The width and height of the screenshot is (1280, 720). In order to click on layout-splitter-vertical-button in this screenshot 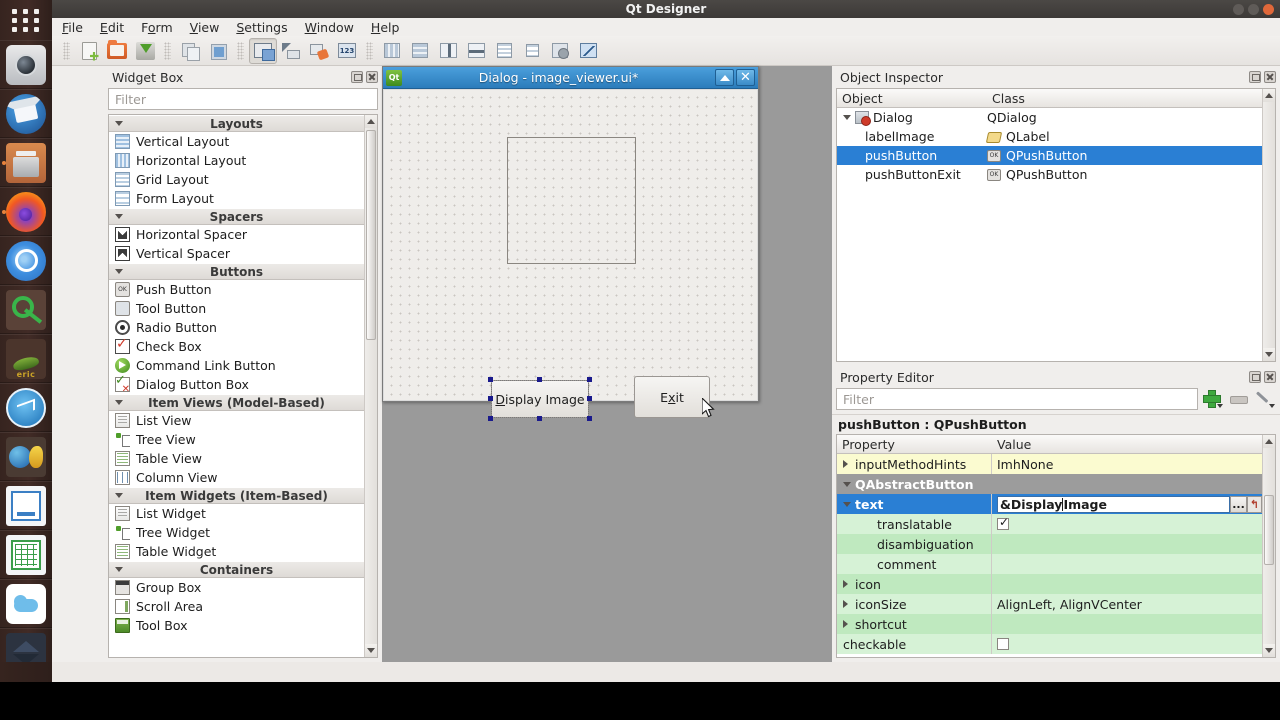, I will do `click(476, 51)`.